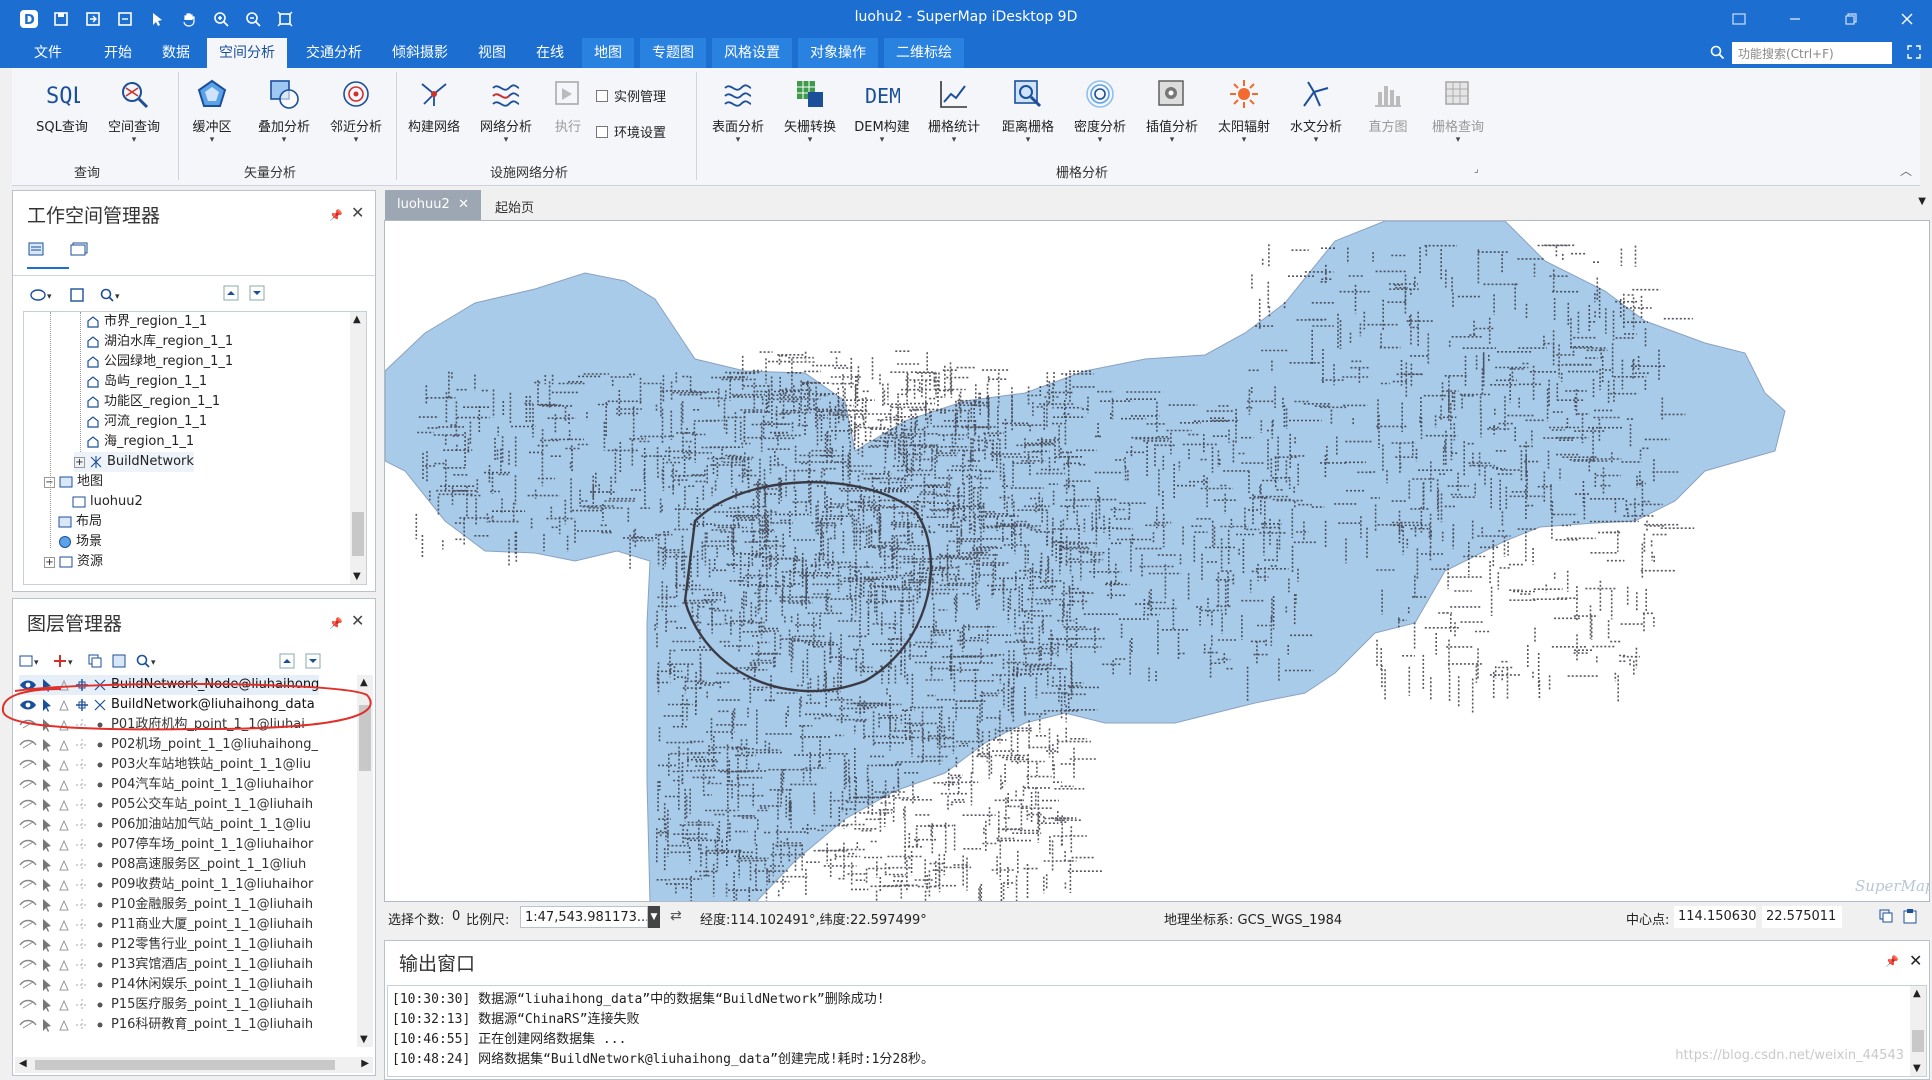  Describe the element at coordinates (166, 1005) in the screenshot. I see `layer-row: P15医疗服务_point_1_1@liuhaih` at that location.